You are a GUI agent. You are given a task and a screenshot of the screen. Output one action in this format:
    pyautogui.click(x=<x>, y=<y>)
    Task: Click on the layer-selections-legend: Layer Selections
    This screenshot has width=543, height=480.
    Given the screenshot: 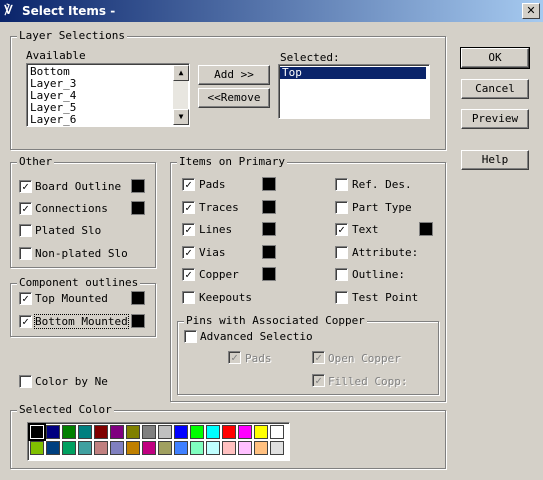 What is the action you would take?
    pyautogui.click(x=72, y=35)
    